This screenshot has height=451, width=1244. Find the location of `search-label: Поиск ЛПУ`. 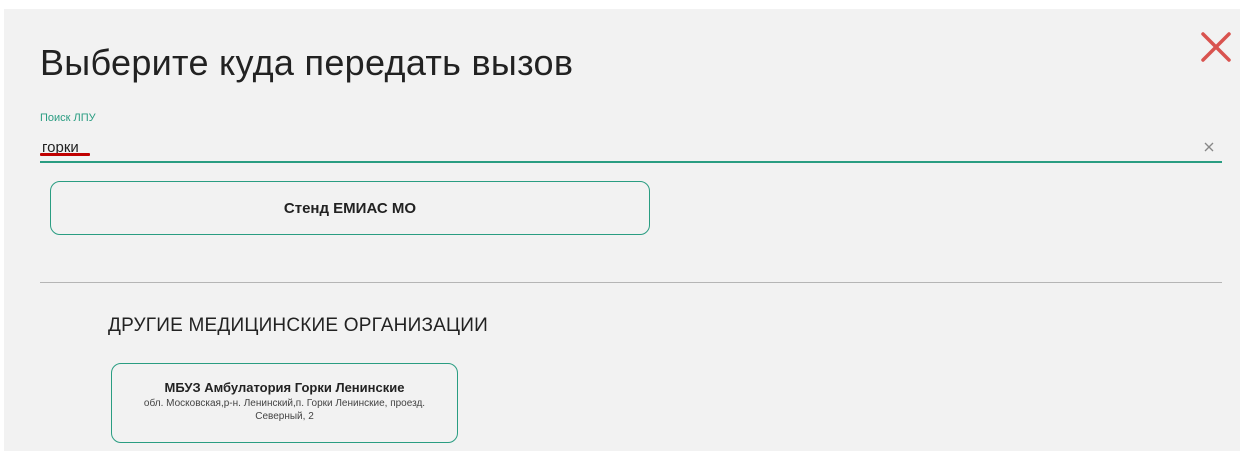

search-label: Поиск ЛПУ is located at coordinates (68, 118).